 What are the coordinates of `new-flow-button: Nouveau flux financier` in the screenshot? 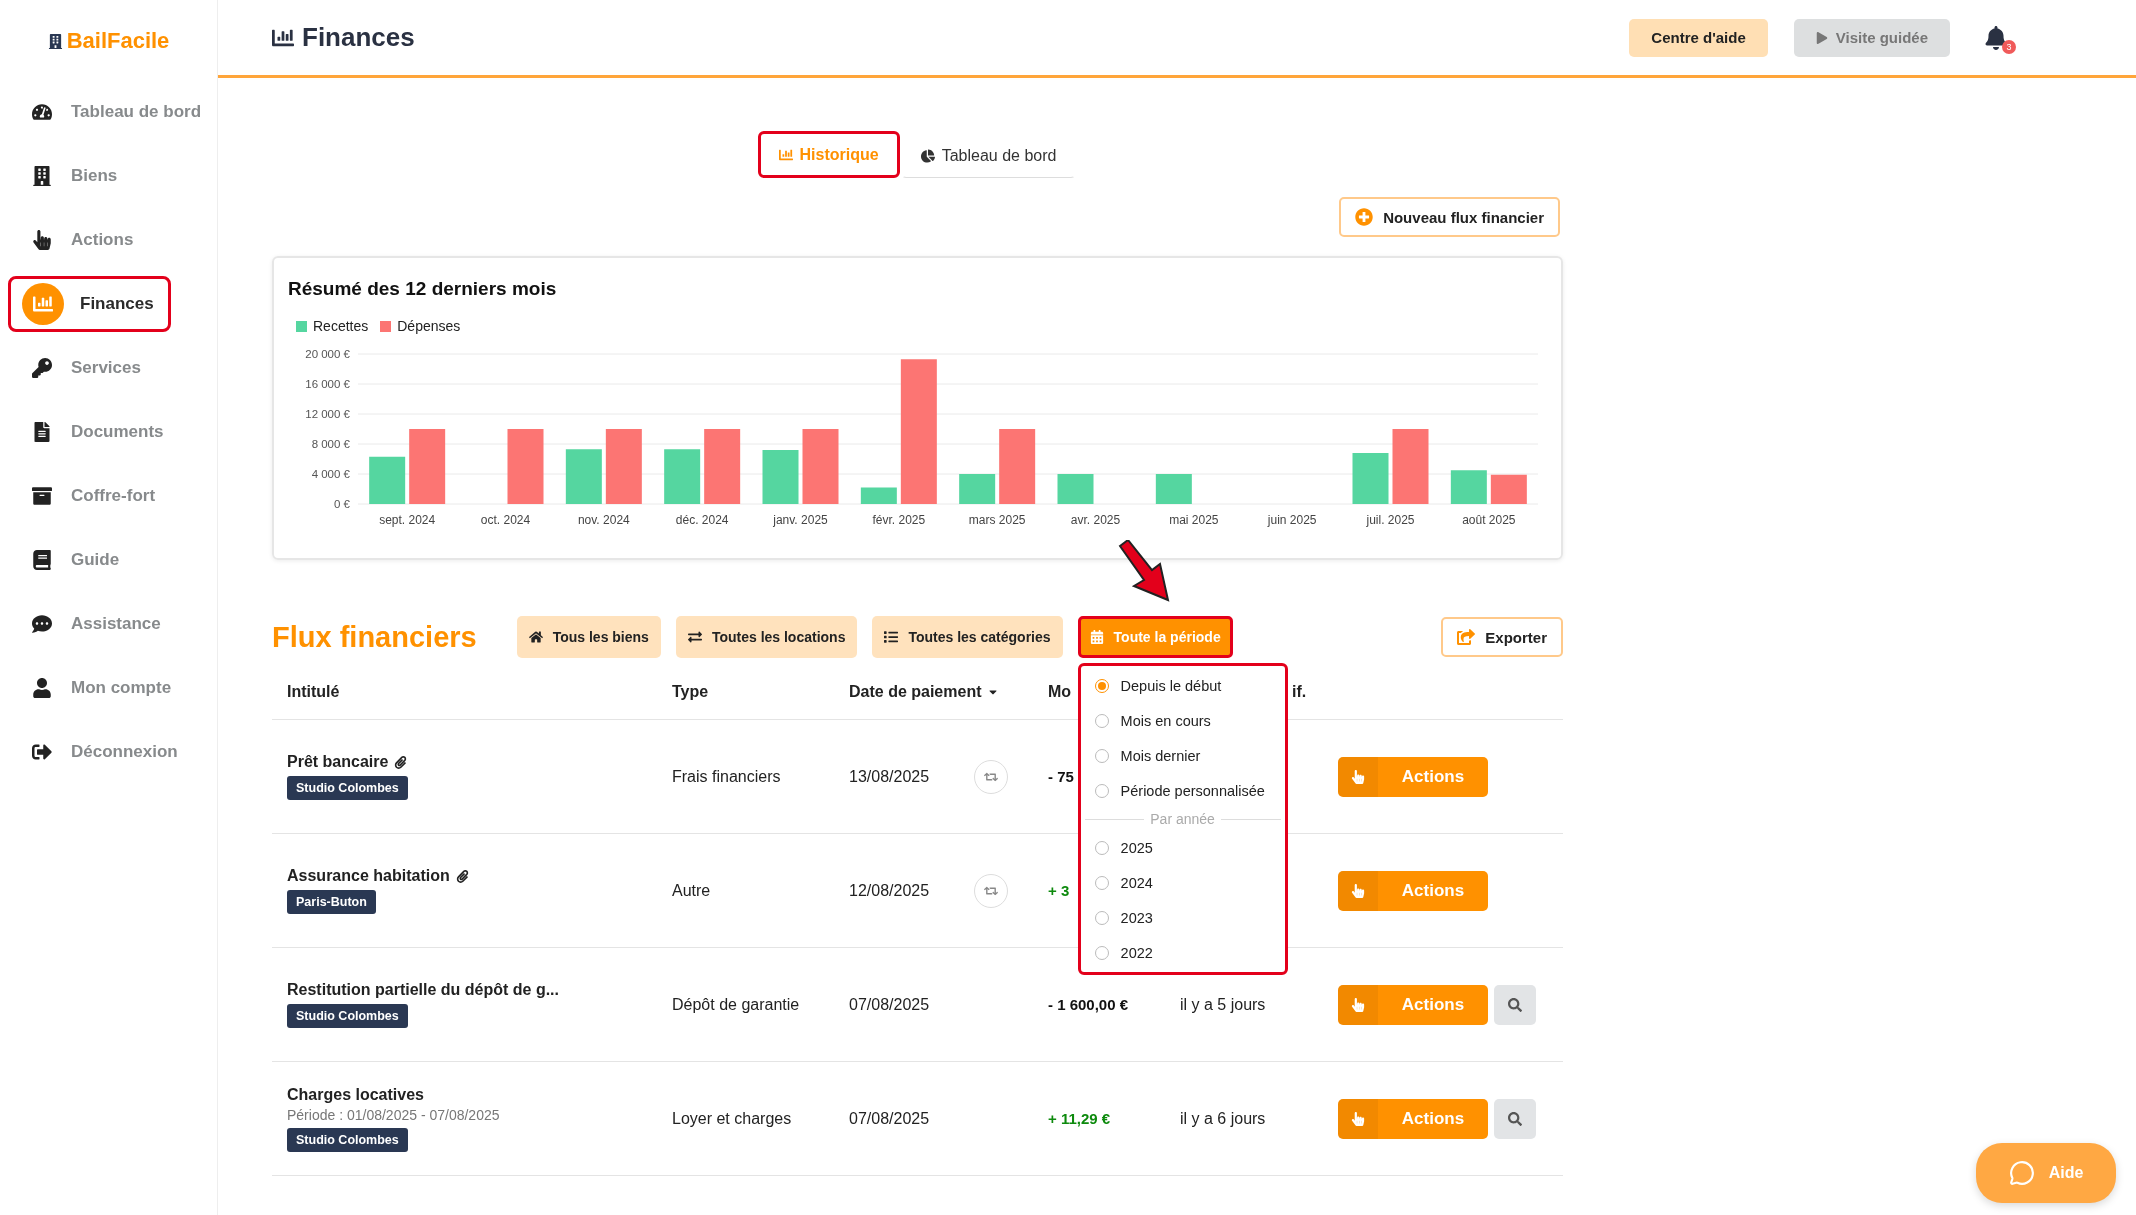 It's located at (1449, 217).